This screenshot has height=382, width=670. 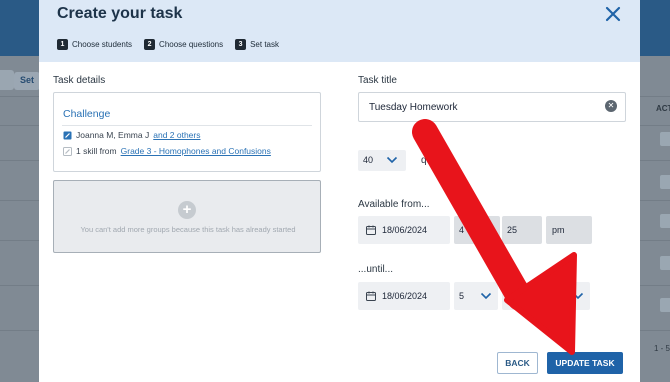 What do you see at coordinates (477, 230) in the screenshot?
I see `from-hour-select: 4` at bounding box center [477, 230].